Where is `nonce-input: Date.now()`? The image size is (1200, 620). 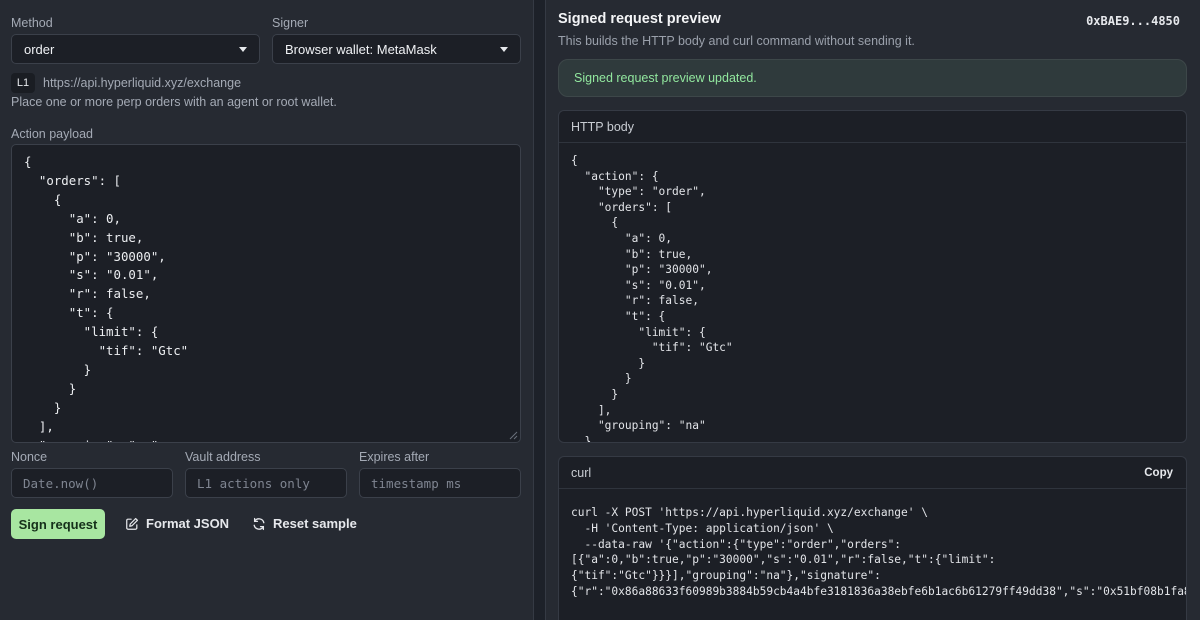
nonce-input: Date.now() is located at coordinates (92, 483).